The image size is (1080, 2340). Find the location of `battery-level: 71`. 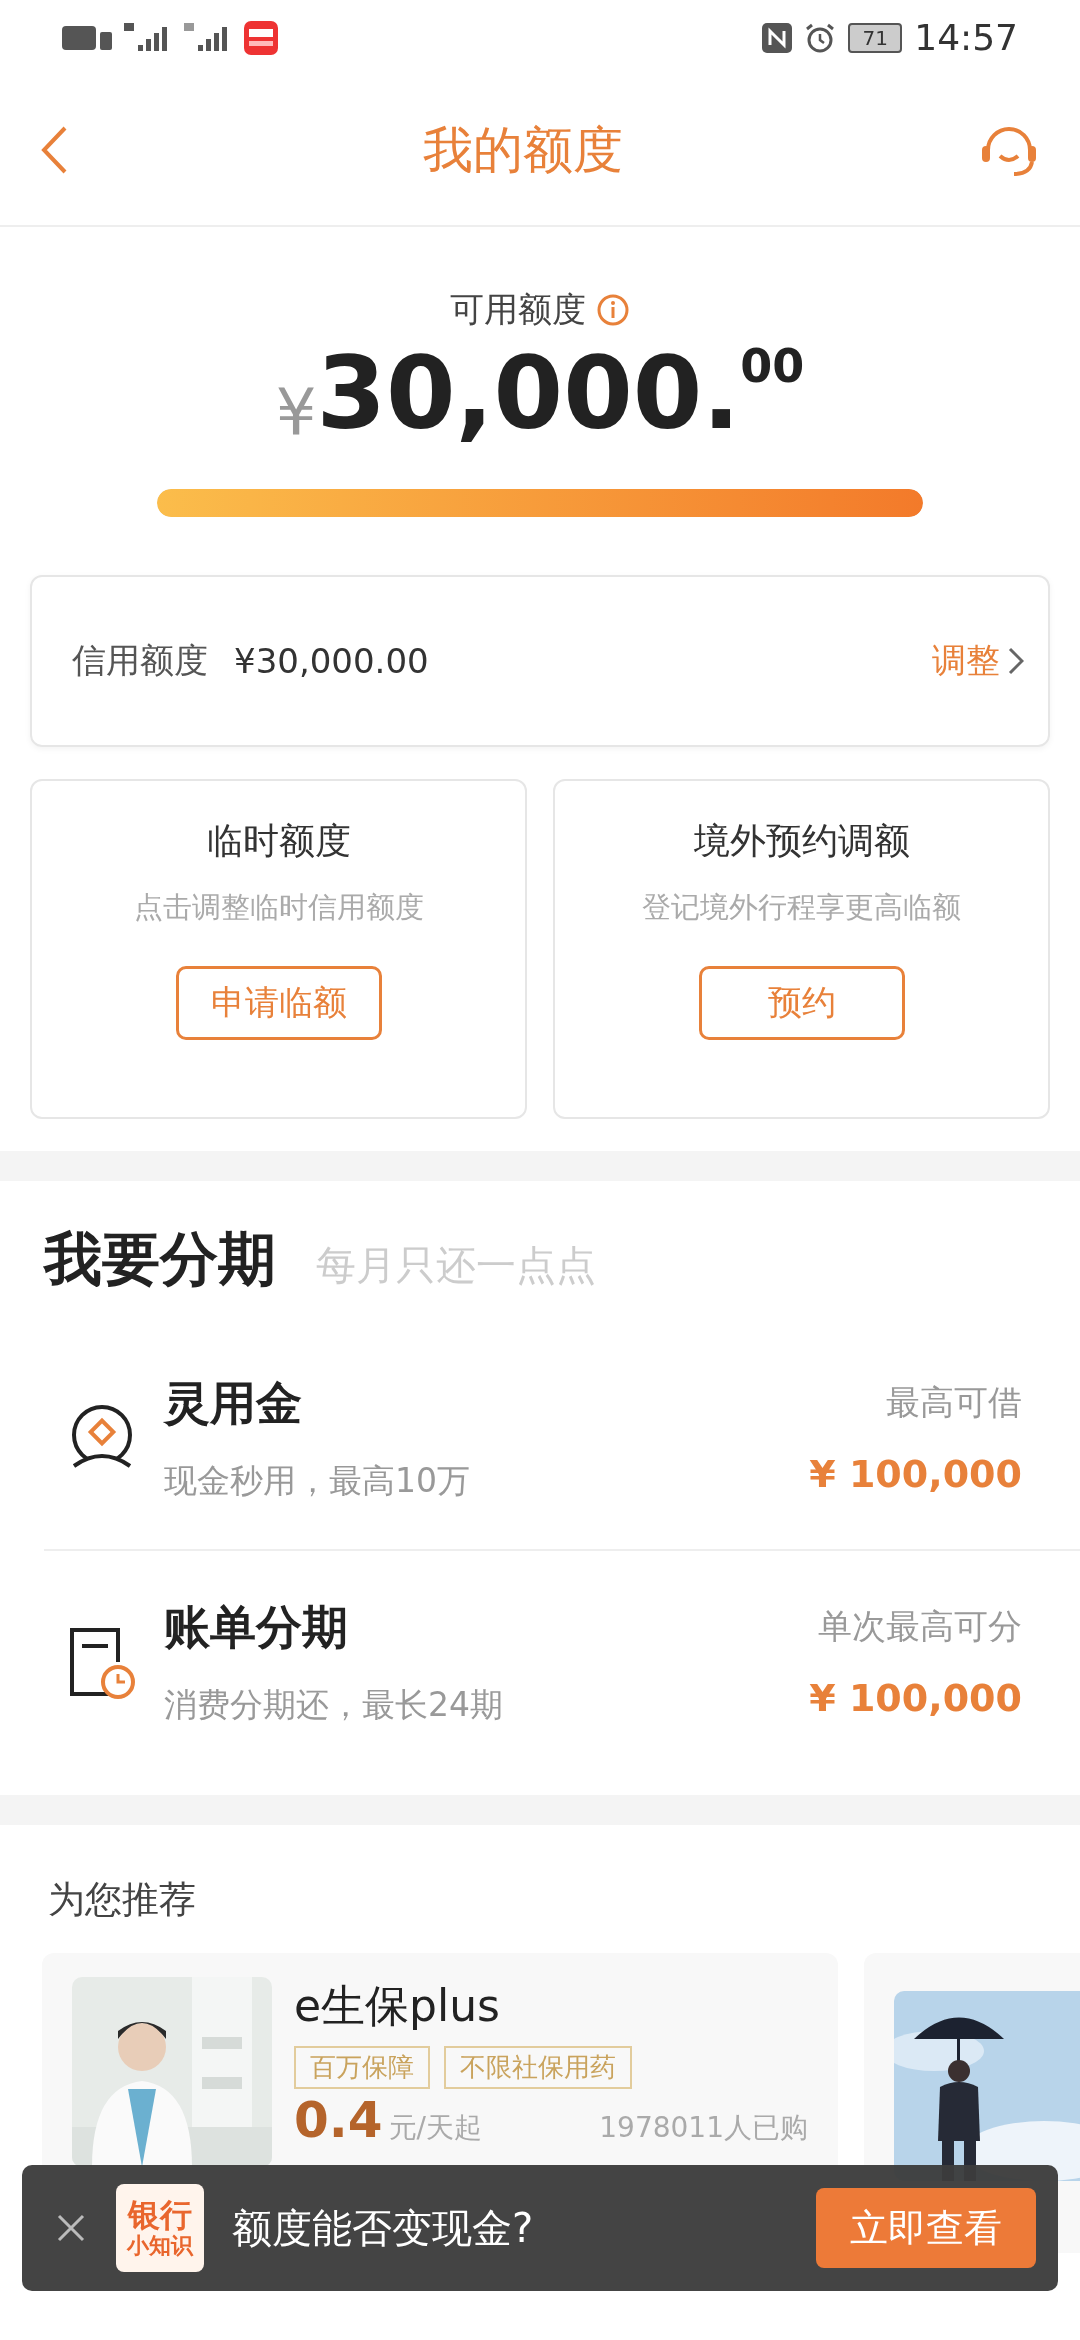

battery-level: 71 is located at coordinates (875, 37).